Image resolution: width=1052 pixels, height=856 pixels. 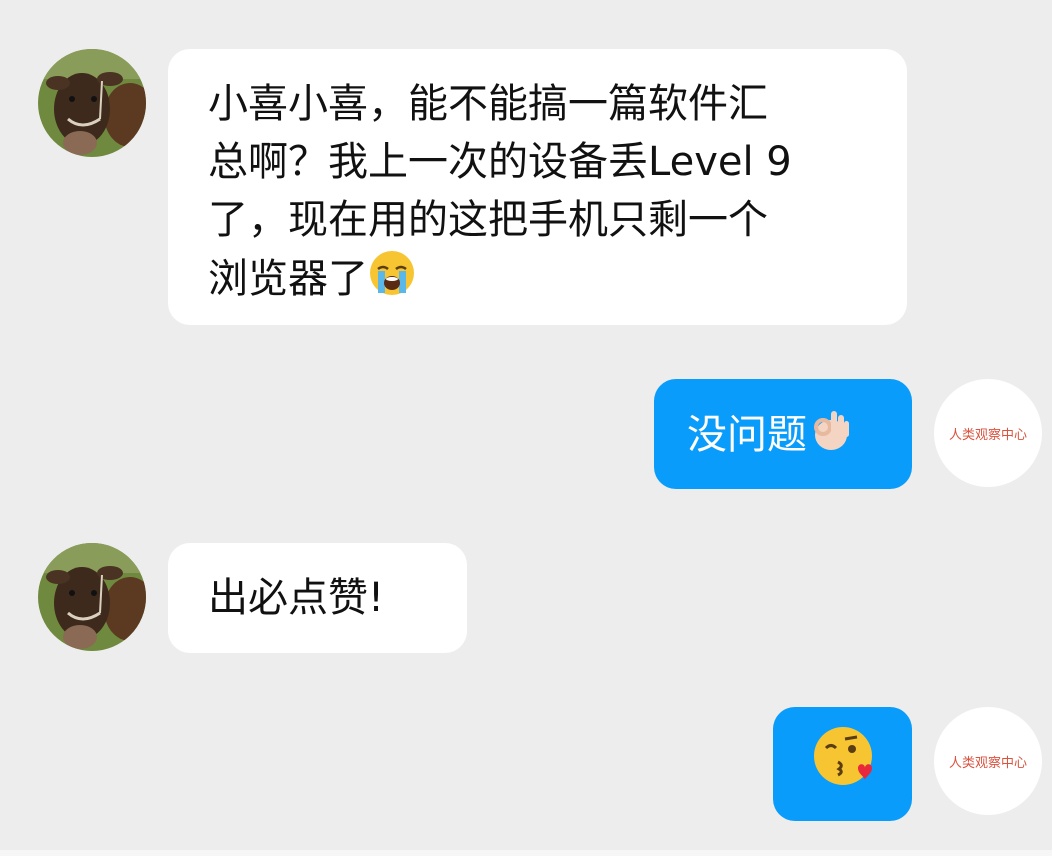 What do you see at coordinates (288, 279) in the screenshot?
I see `message-text: 浏览器了` at bounding box center [288, 279].